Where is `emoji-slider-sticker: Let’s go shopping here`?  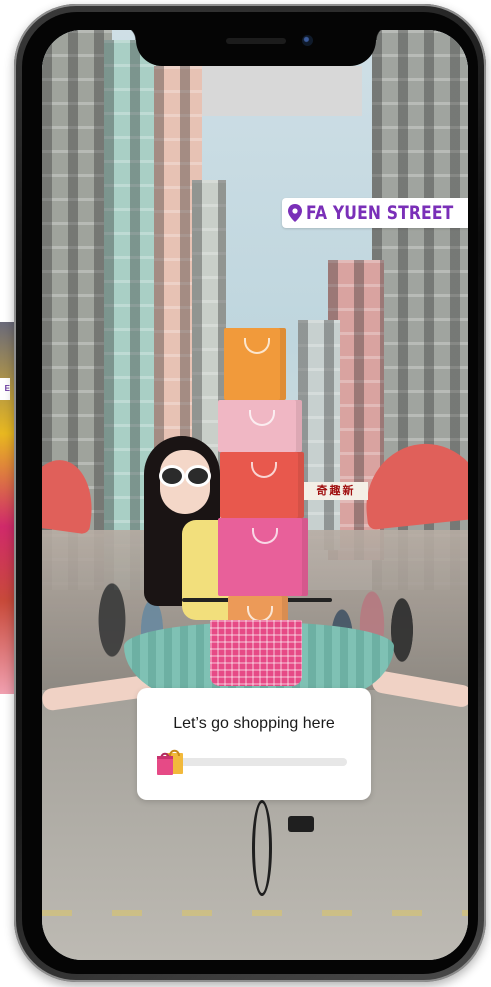 emoji-slider-sticker: Let’s go shopping here is located at coordinates (254, 744).